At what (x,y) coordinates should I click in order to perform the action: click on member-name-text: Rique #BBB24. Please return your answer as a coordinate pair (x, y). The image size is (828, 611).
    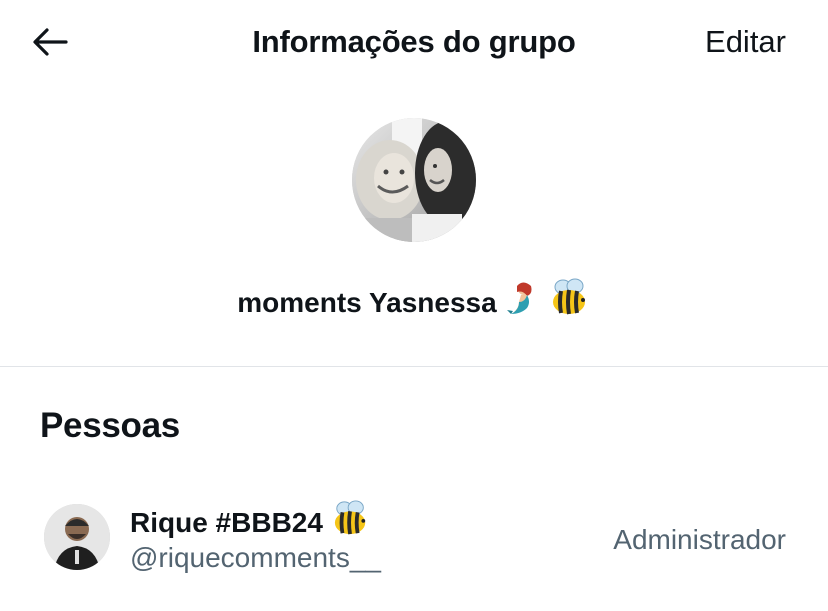
    Looking at the image, I should click on (226, 522).